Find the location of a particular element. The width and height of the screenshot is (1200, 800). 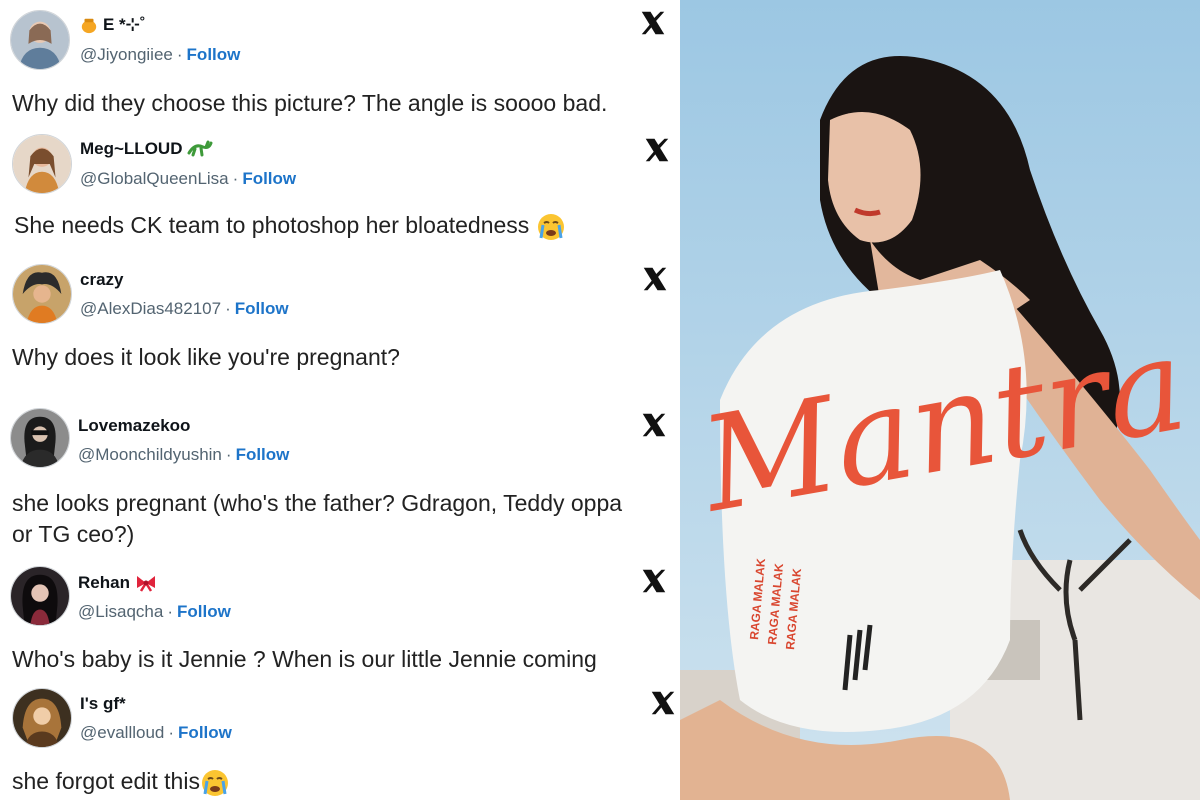

display-name-text: E *⊹˚ is located at coordinates (124, 24).